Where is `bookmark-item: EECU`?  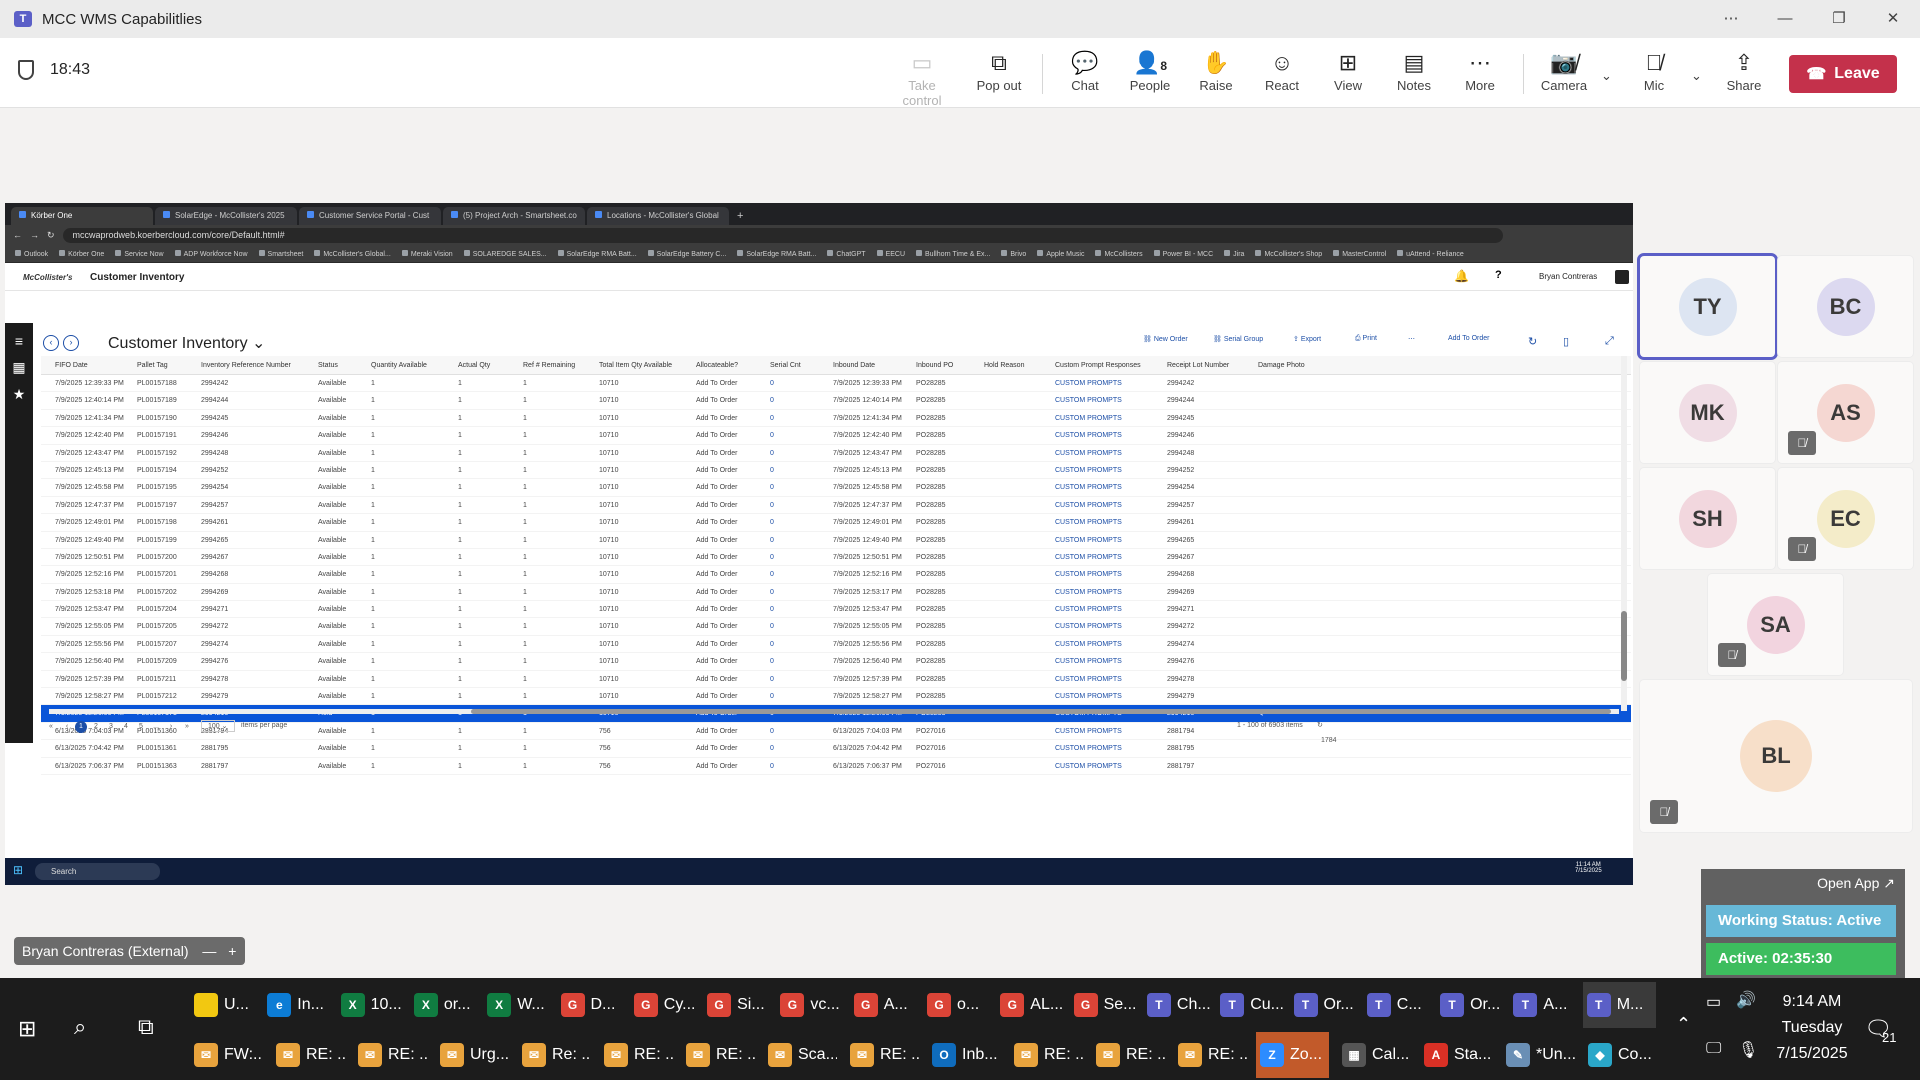
bookmark-item: EECU is located at coordinates (891, 254).